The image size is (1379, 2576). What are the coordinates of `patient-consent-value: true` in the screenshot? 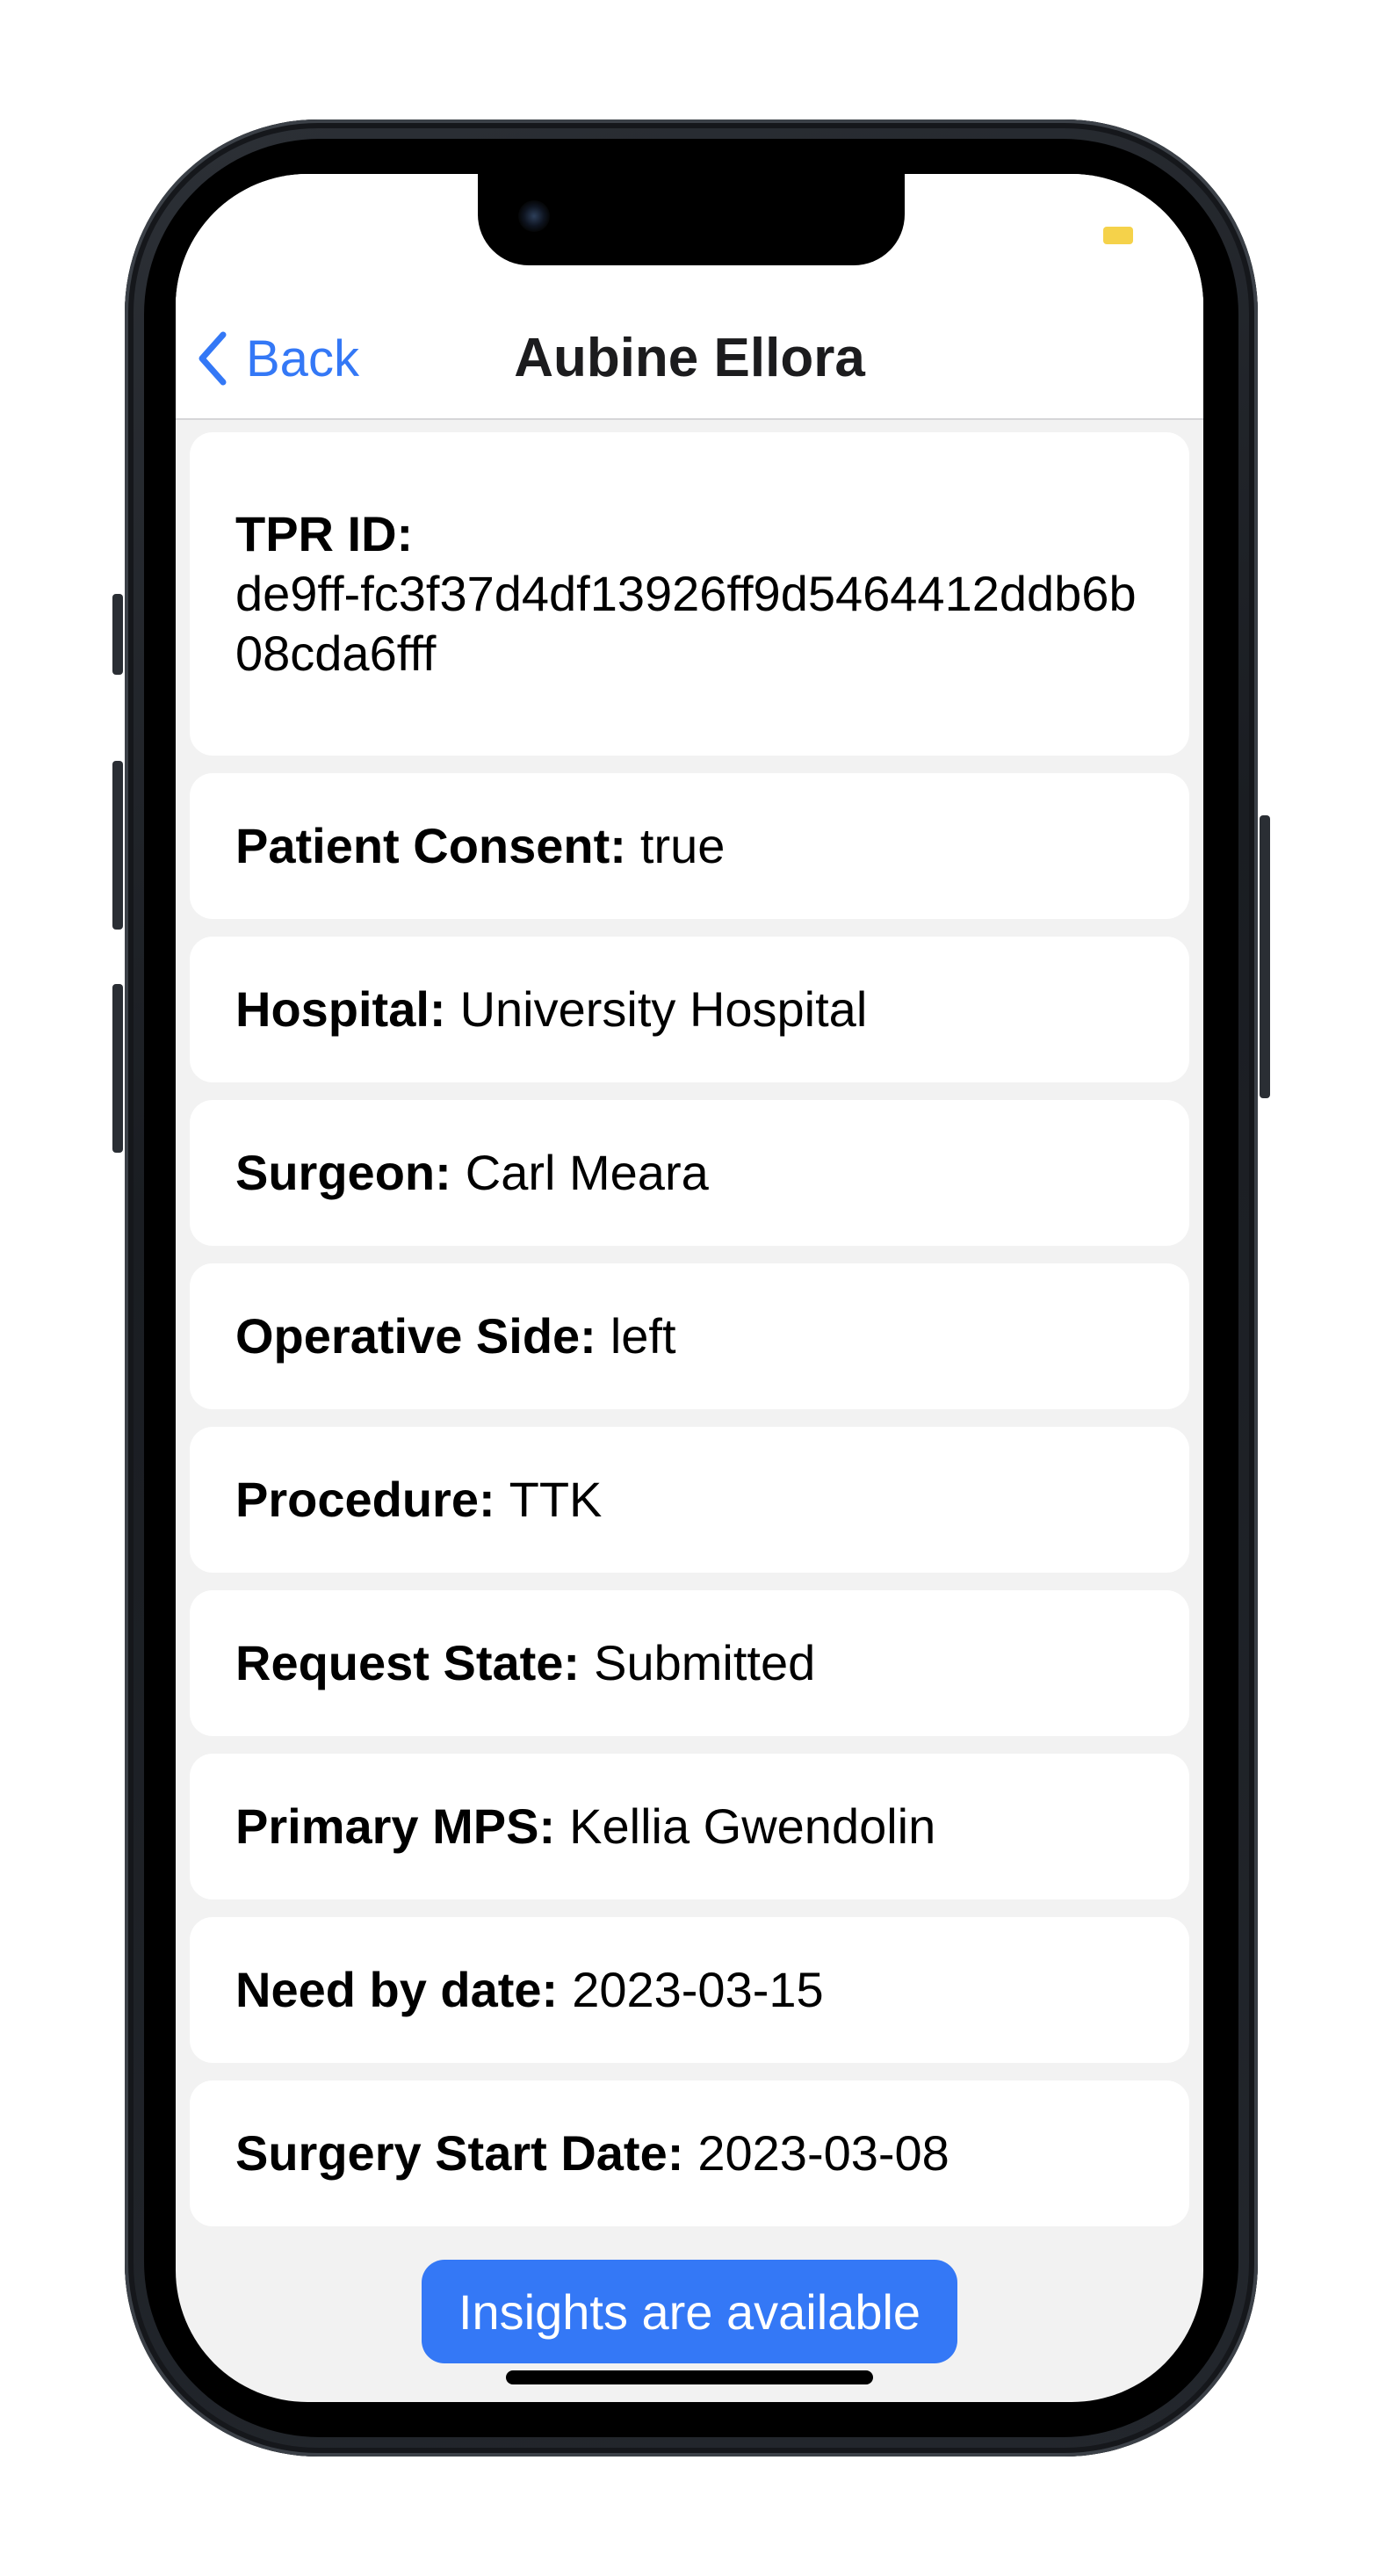 It's located at (682, 845).